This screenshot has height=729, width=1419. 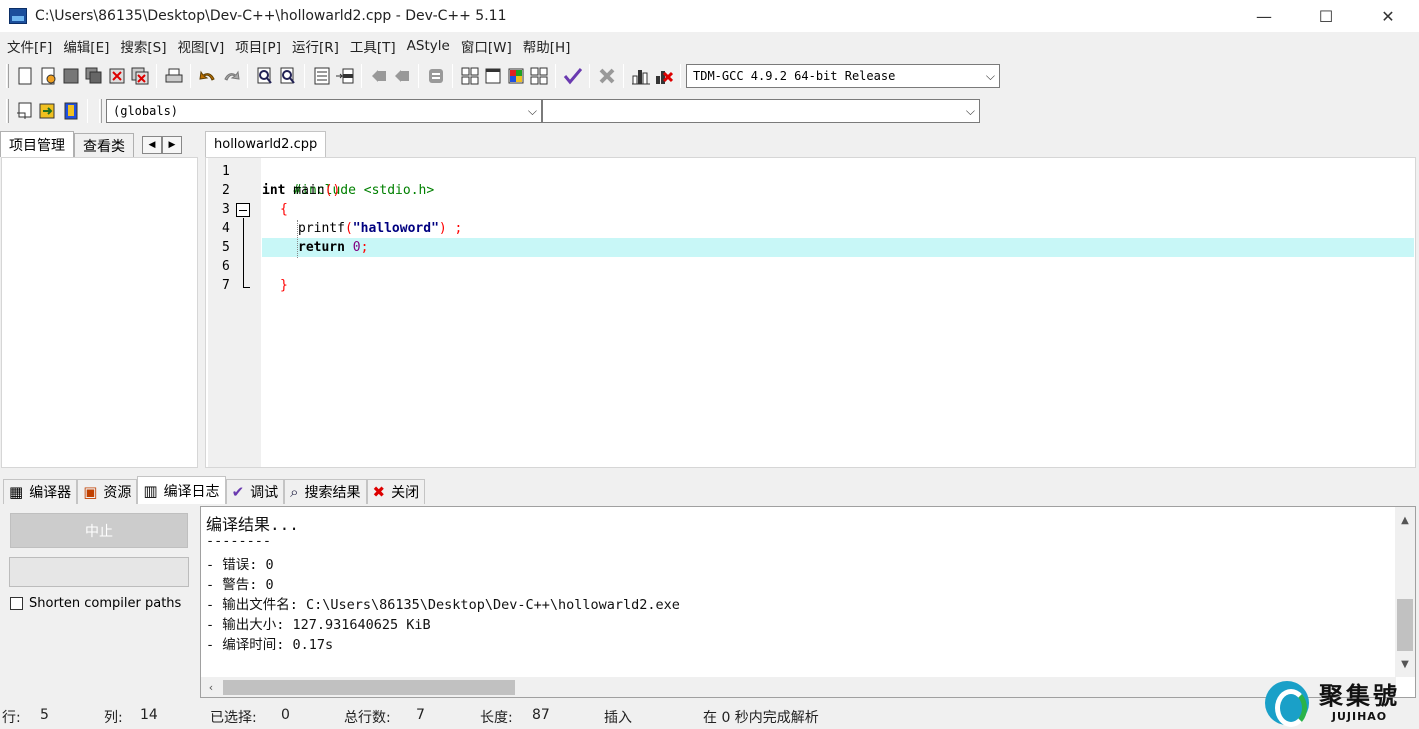 What do you see at coordinates (95, 603) in the screenshot?
I see `shorten-paths-checkbox: Shorten compiler paths` at bounding box center [95, 603].